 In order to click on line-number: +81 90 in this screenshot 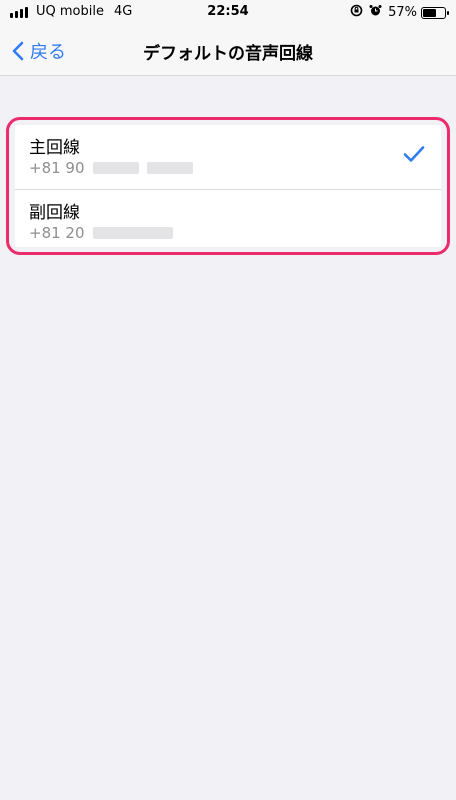, I will do `click(111, 168)`.